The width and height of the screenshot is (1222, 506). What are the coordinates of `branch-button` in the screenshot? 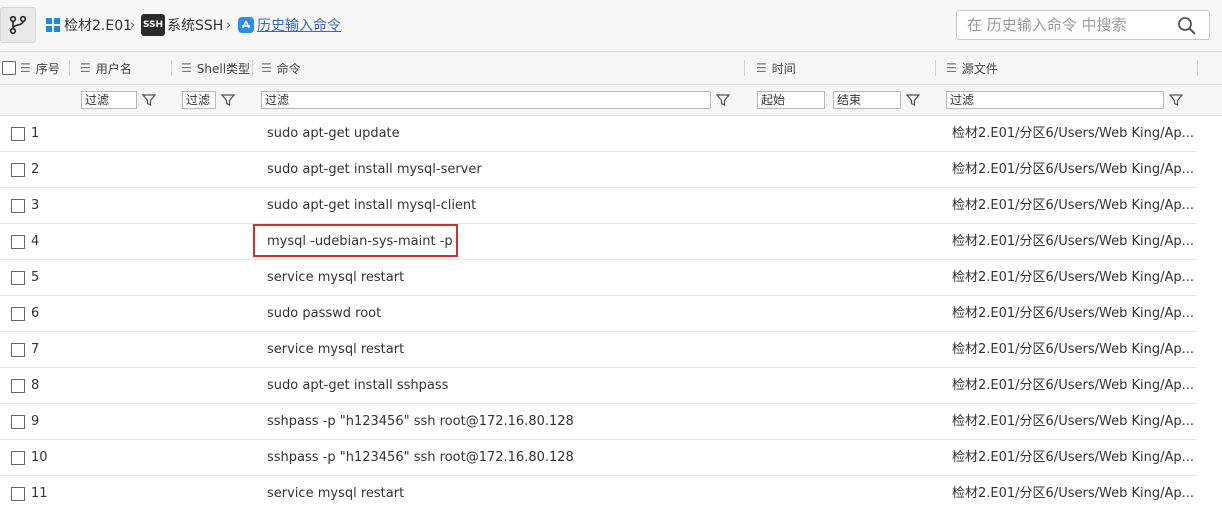 It's located at (18, 25).